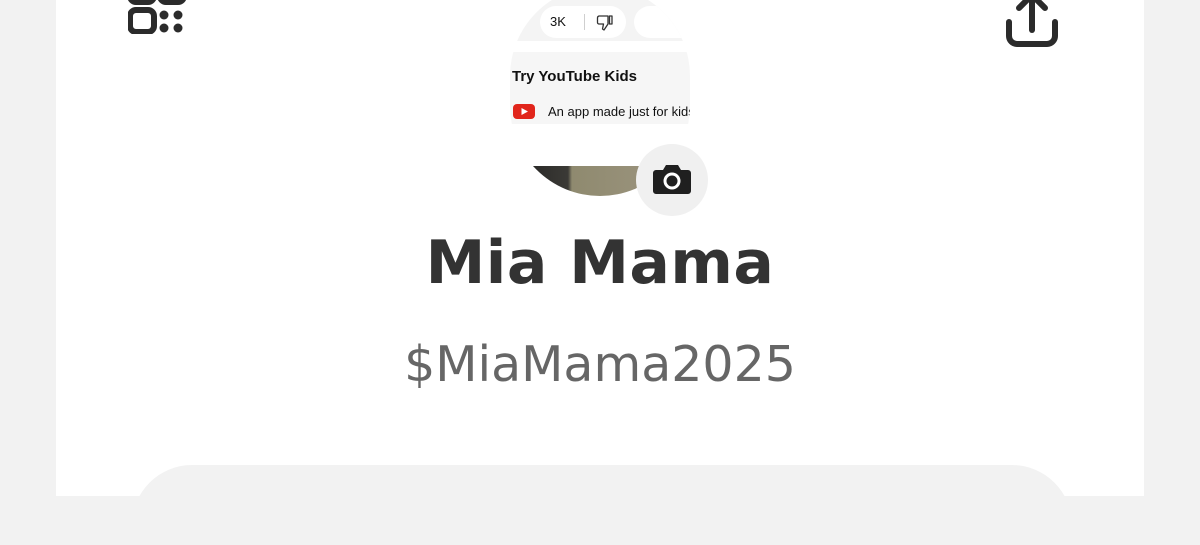 The width and height of the screenshot is (1200, 545). Describe the element at coordinates (157, 17) in the screenshot. I see `qr-code-icon` at that location.